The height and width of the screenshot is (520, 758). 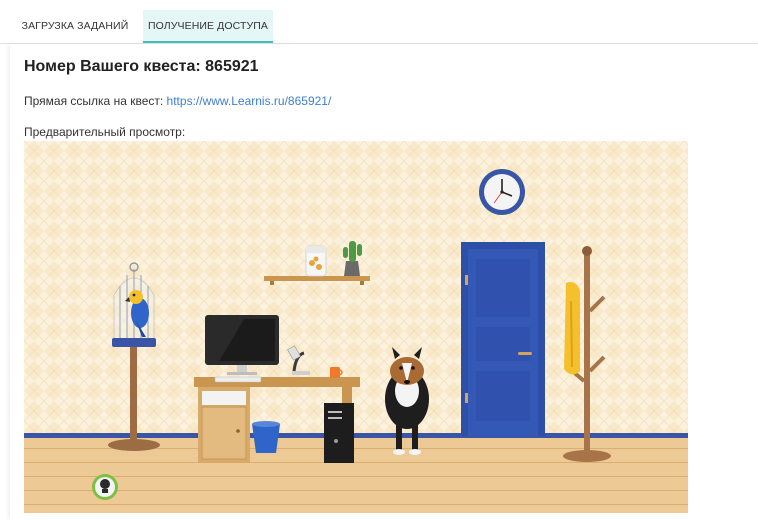 I want to click on page-title: Номер Вашего квеста: 865921, so click(x=141, y=66).